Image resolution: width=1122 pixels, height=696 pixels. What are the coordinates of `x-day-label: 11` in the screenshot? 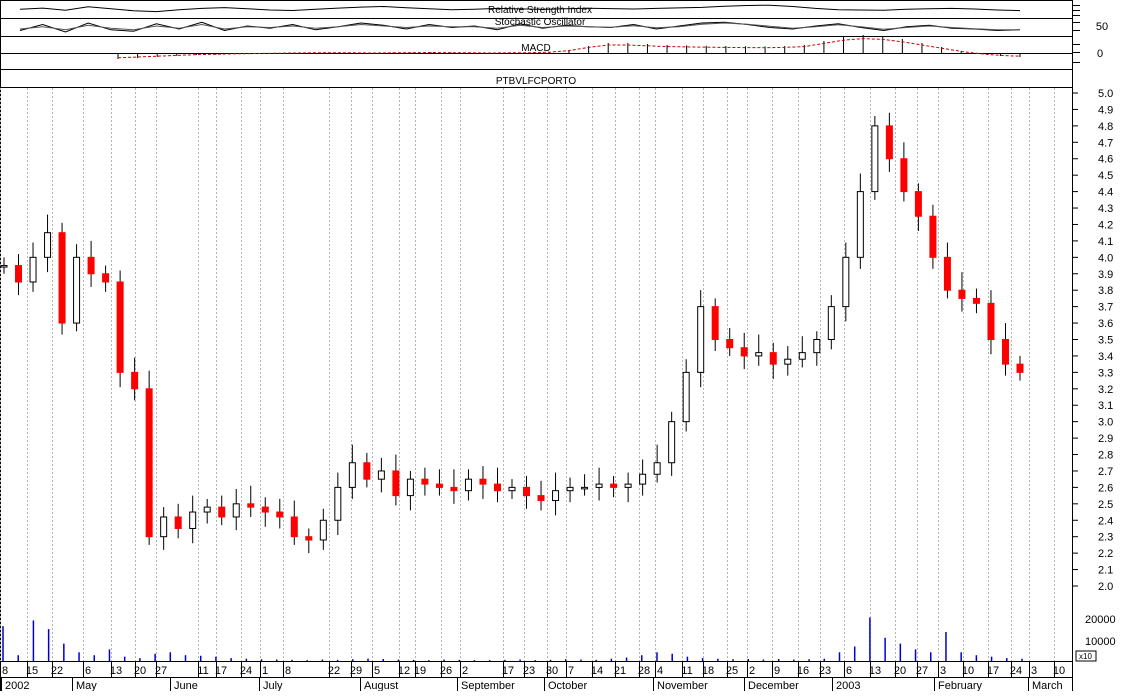 It's located at (202, 671).